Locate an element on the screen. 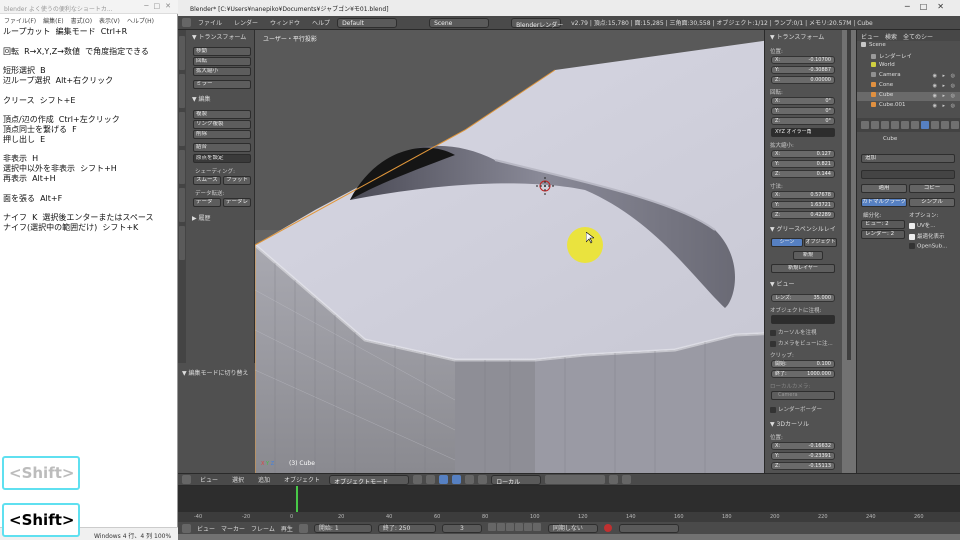  preview-range-icon is located at coordinates (303, 528).